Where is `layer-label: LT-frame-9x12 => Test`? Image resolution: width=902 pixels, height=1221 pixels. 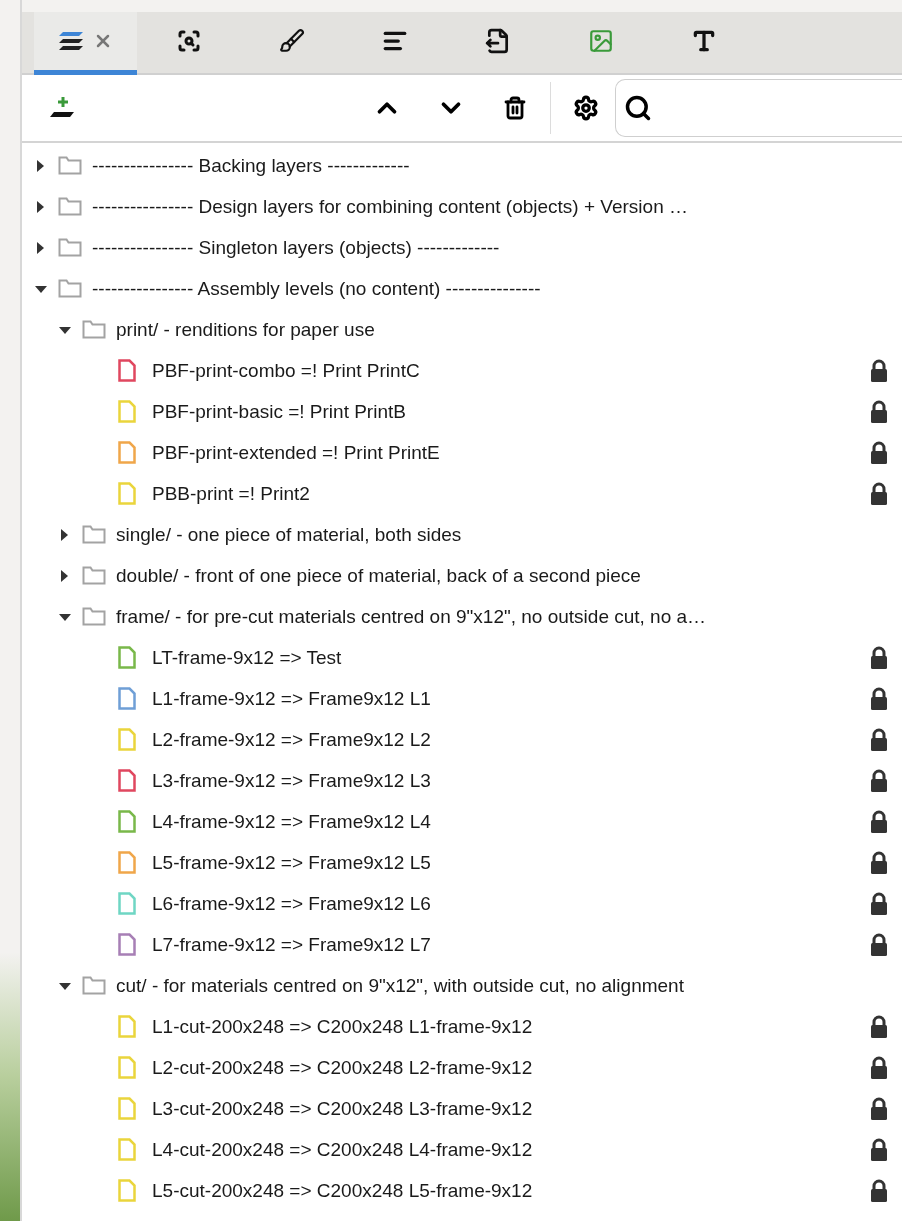 layer-label: LT-frame-9x12 => Test is located at coordinates (247, 657).